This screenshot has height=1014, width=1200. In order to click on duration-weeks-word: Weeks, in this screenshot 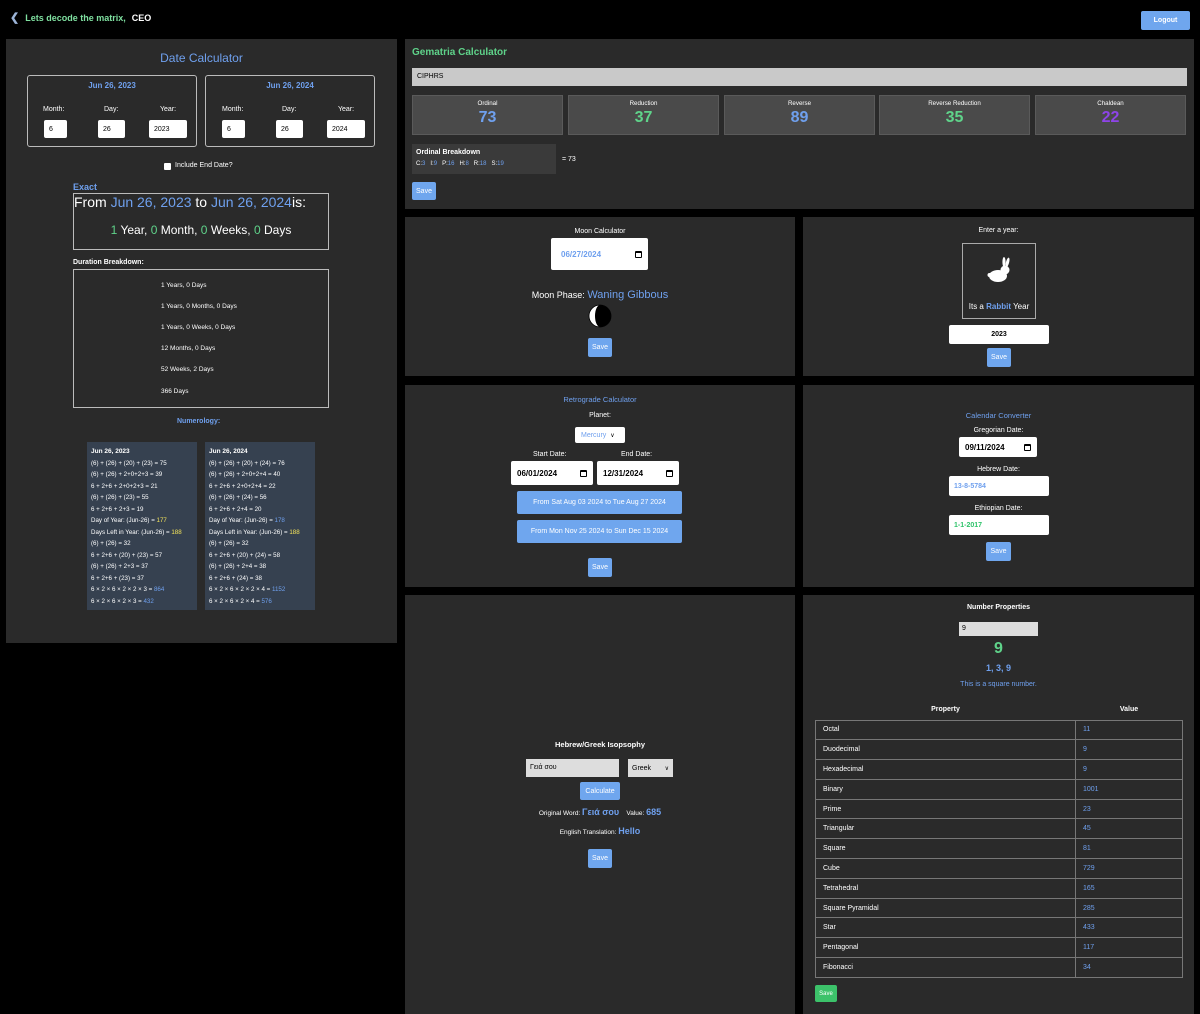, I will do `click(230, 230)`.